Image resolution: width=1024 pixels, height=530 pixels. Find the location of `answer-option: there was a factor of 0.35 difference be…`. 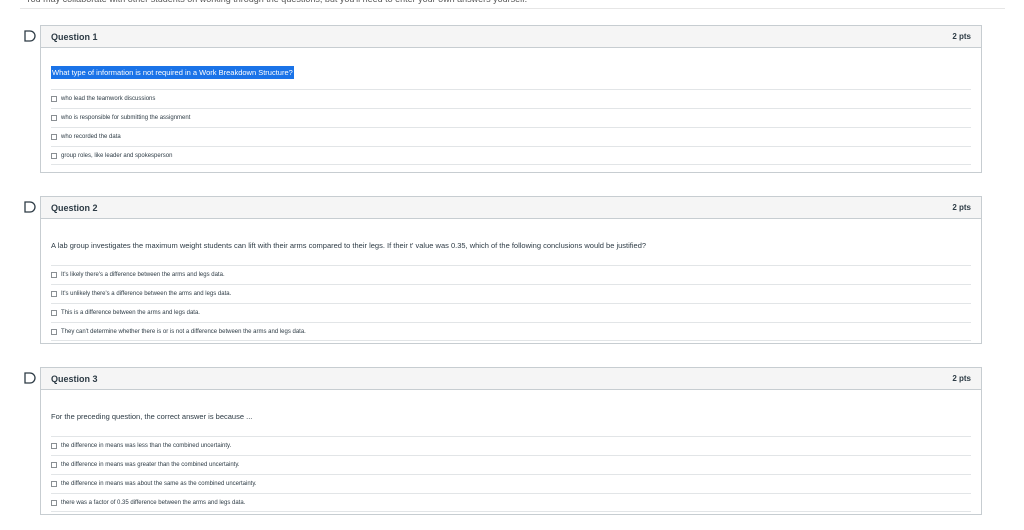

answer-option: there was a factor of 0.35 difference be… is located at coordinates (511, 502).